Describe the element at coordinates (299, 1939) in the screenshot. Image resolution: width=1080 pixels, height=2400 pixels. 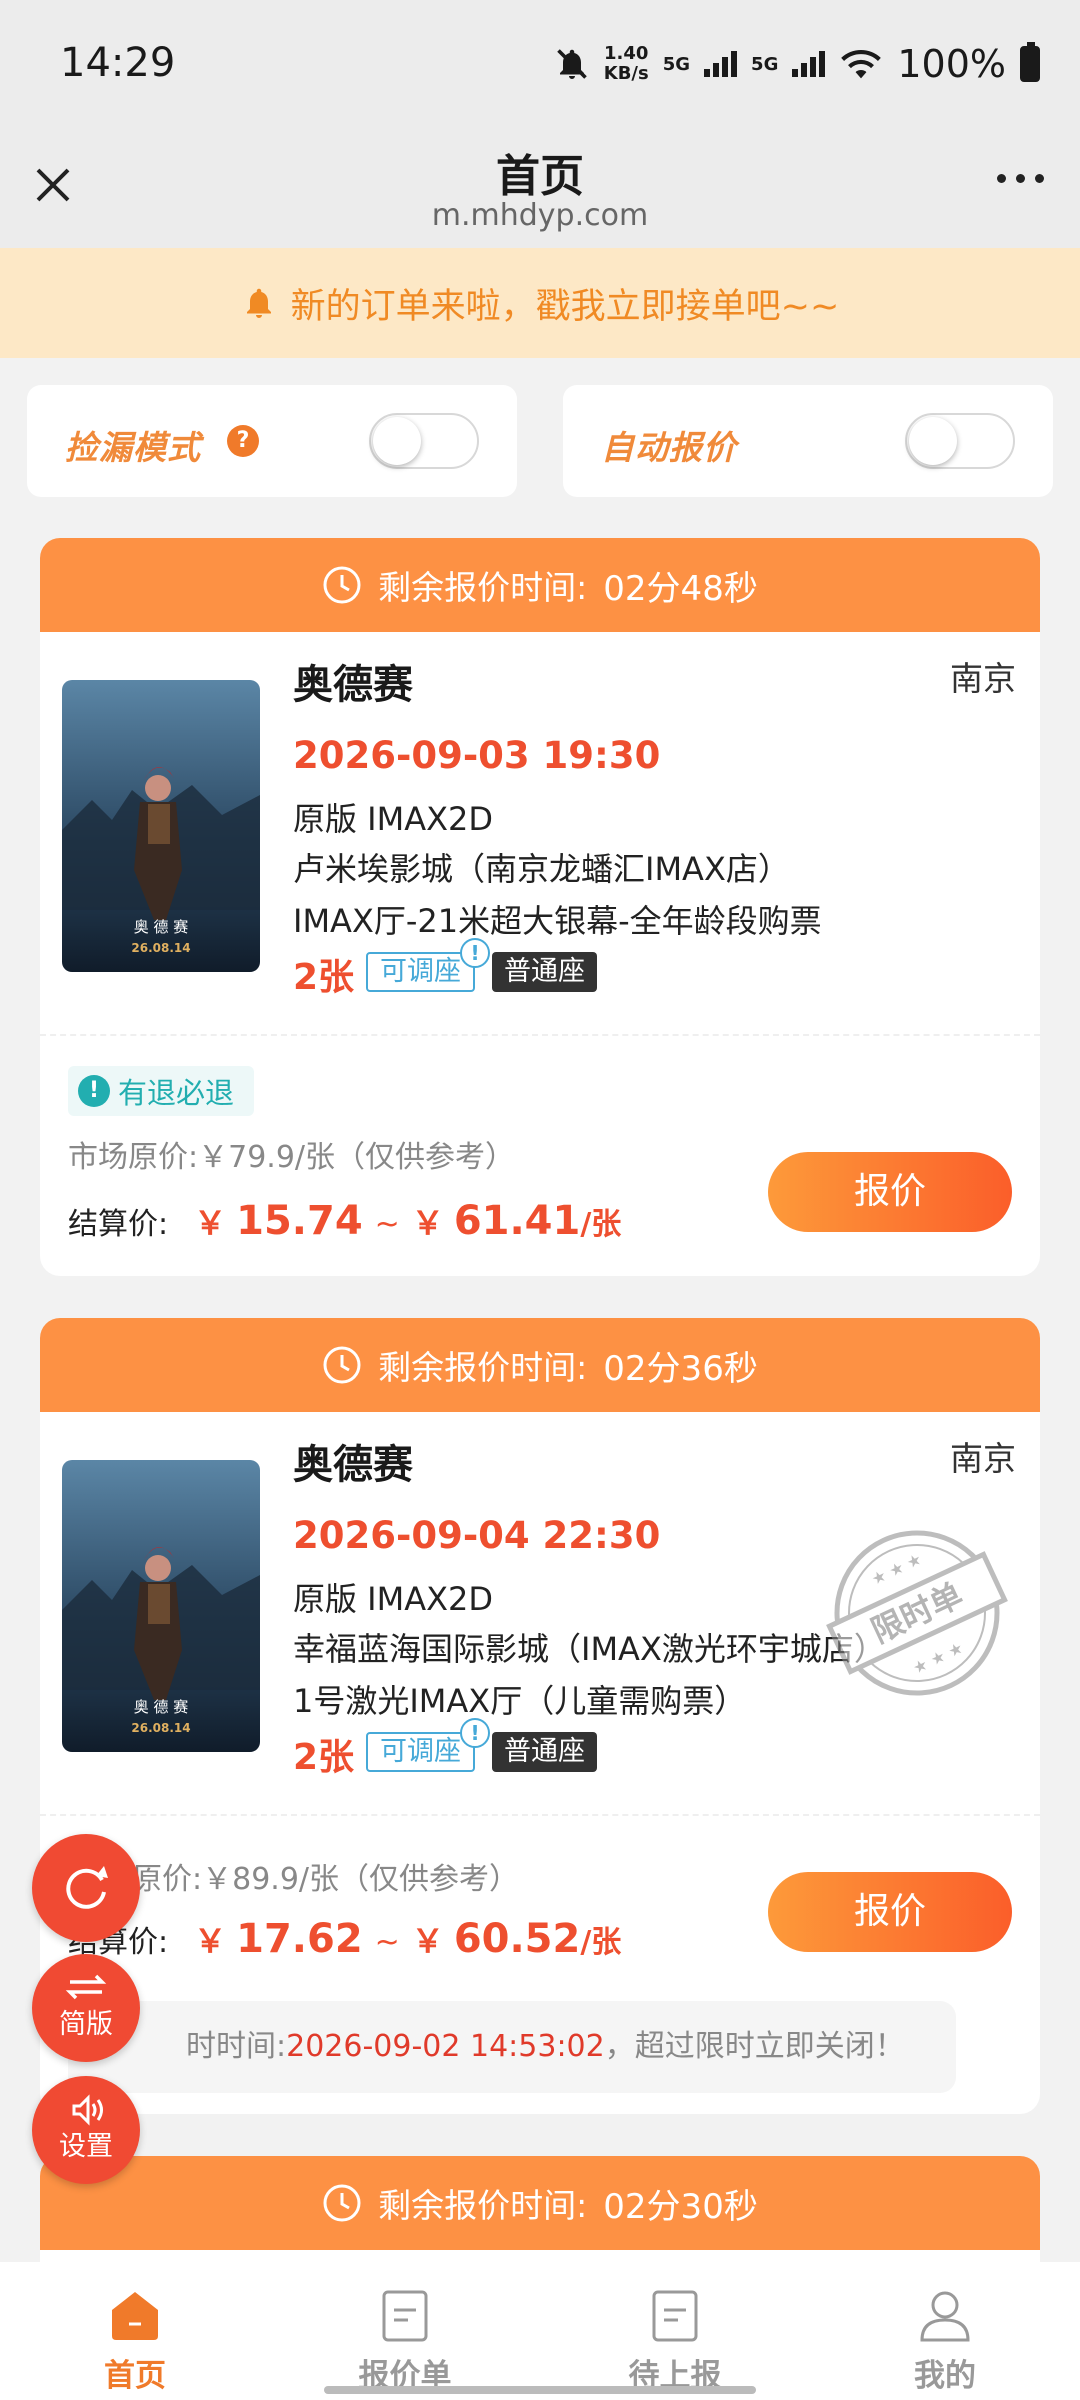
I see `price-min: 17.62` at that location.